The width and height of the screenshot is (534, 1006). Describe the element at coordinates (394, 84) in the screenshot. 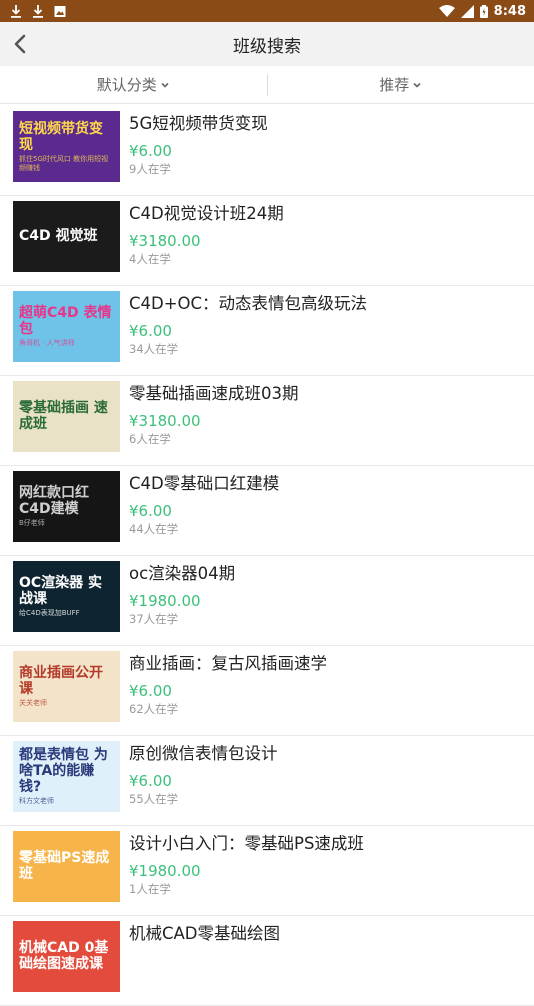

I see `filter-sort-label: 推荐` at that location.